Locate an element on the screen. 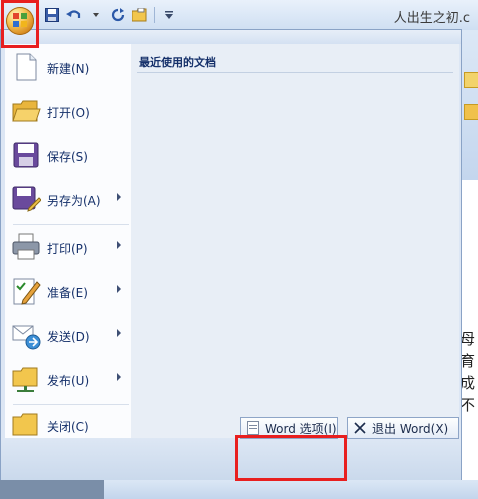 This screenshot has width=478, height=499. menu-item-label: 另存为(A) is located at coordinates (74, 201).